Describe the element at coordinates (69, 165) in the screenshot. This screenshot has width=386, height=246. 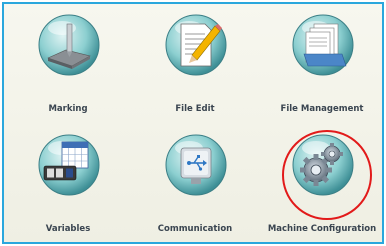
I see `variables-icon` at that location.